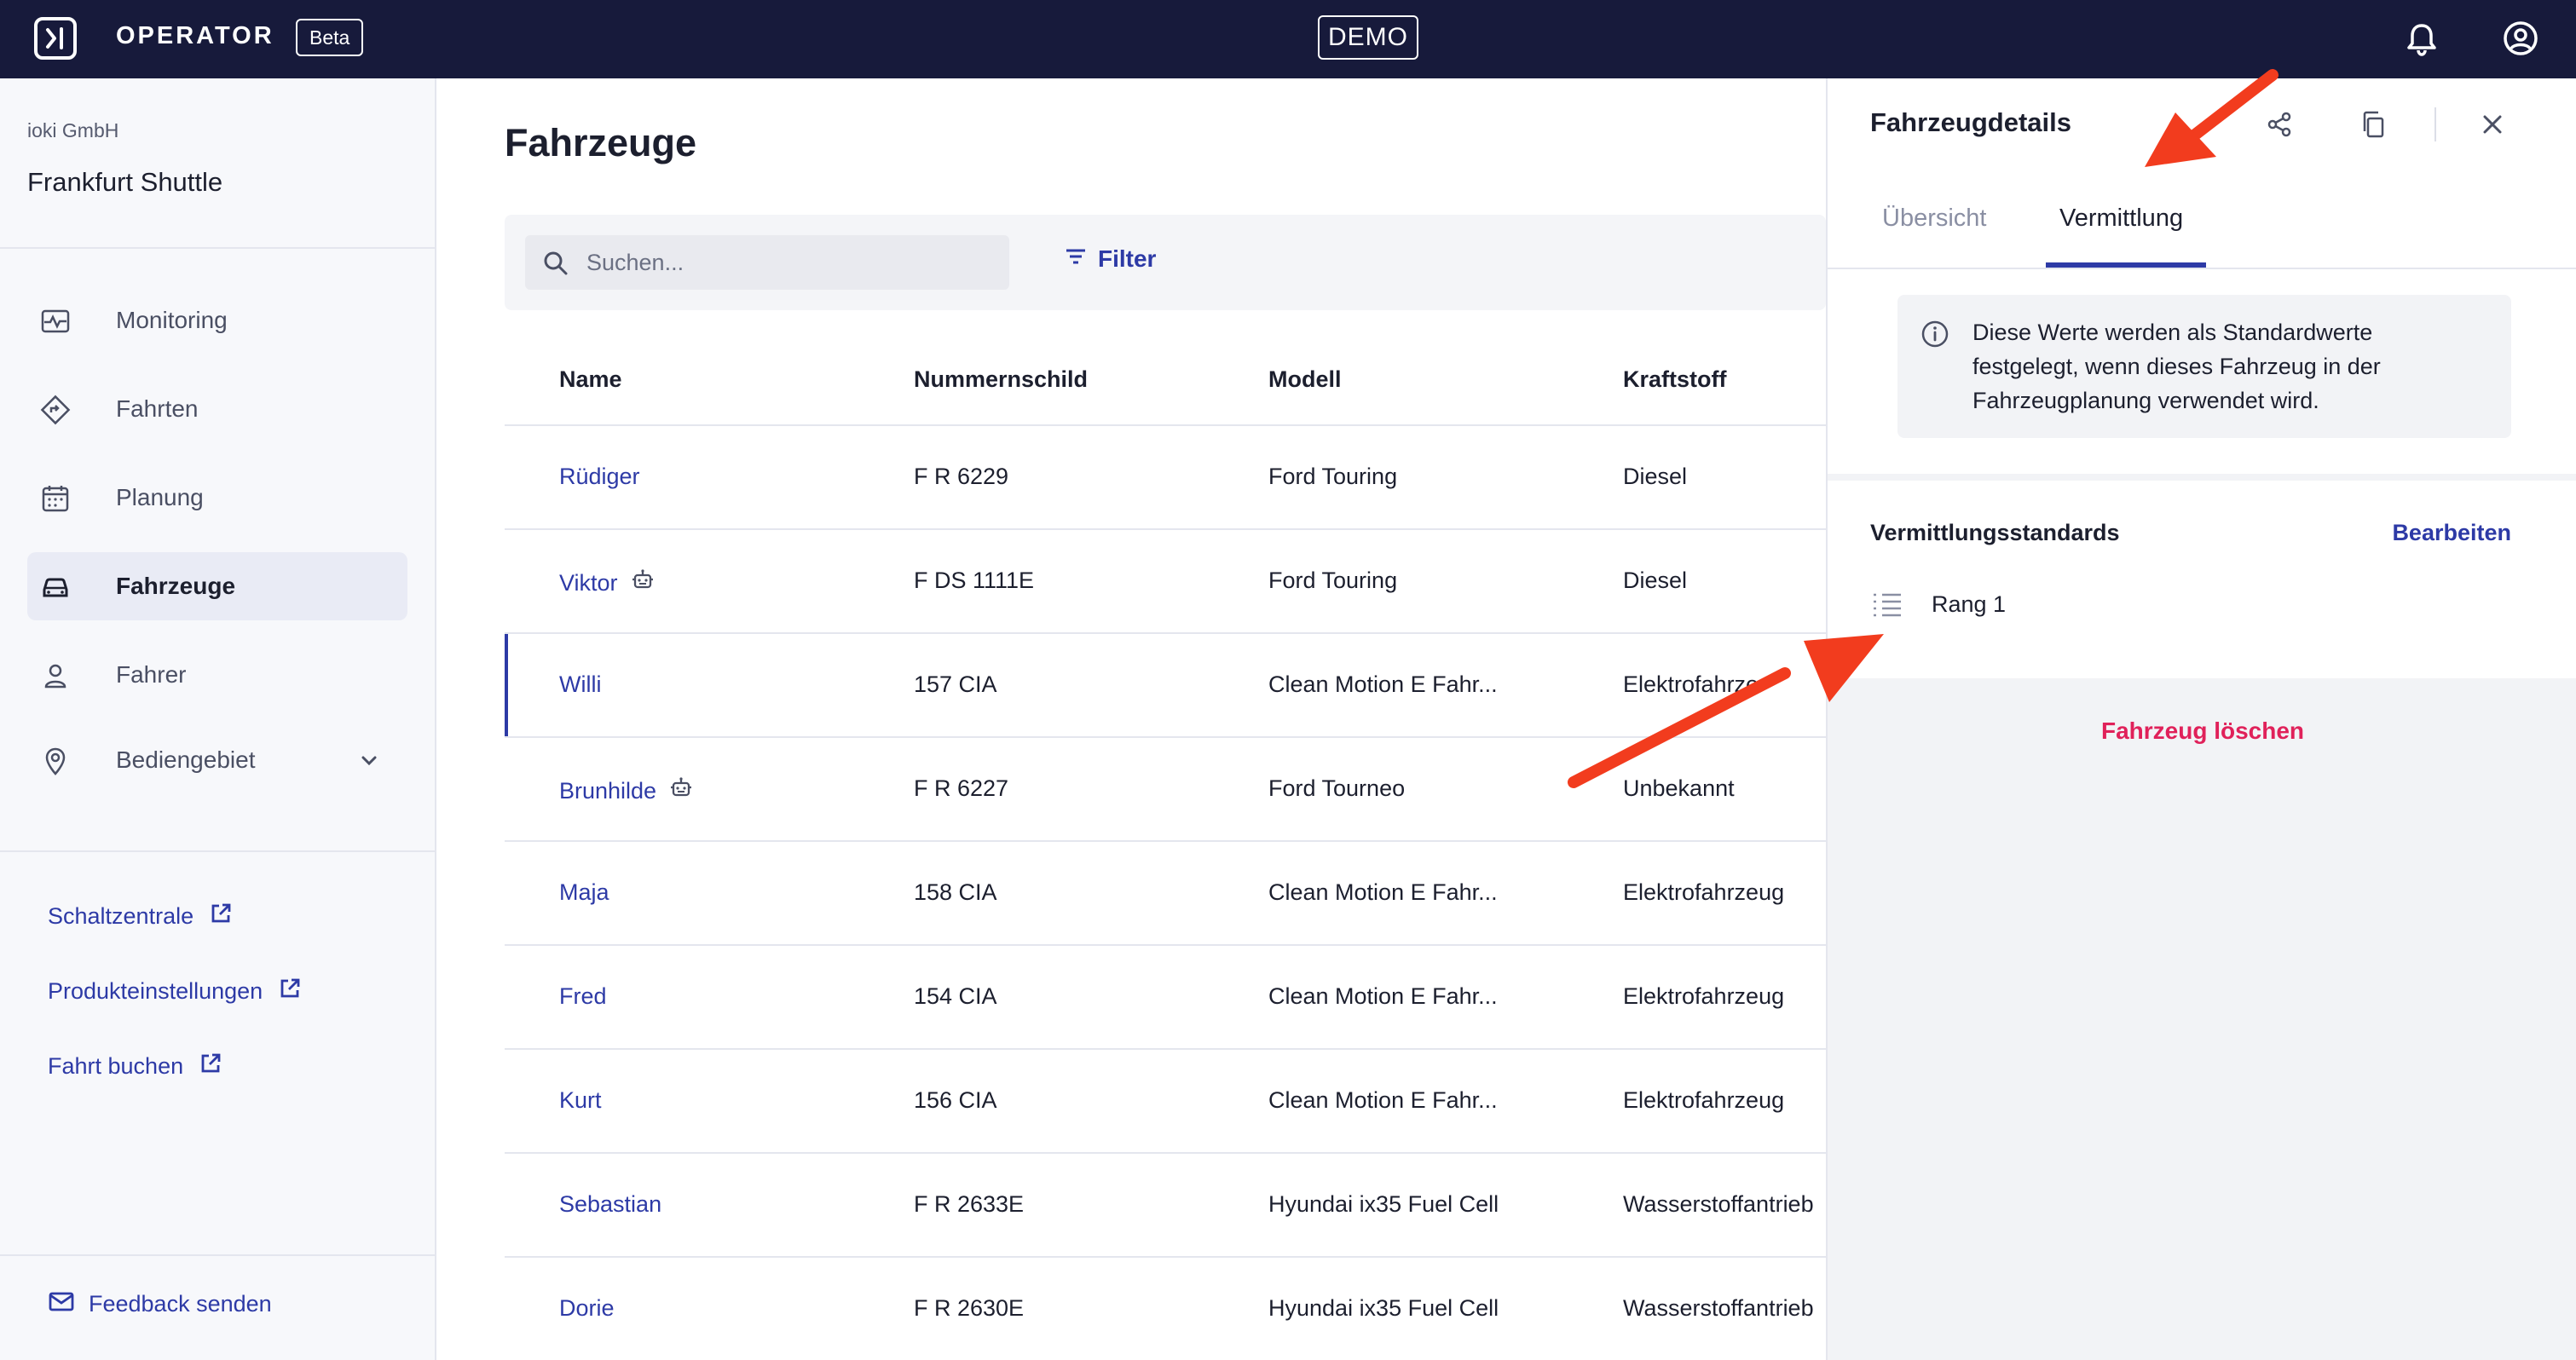 This screenshot has width=2576, height=1360. I want to click on fuel-type: Unbekannt, so click(1679, 788).